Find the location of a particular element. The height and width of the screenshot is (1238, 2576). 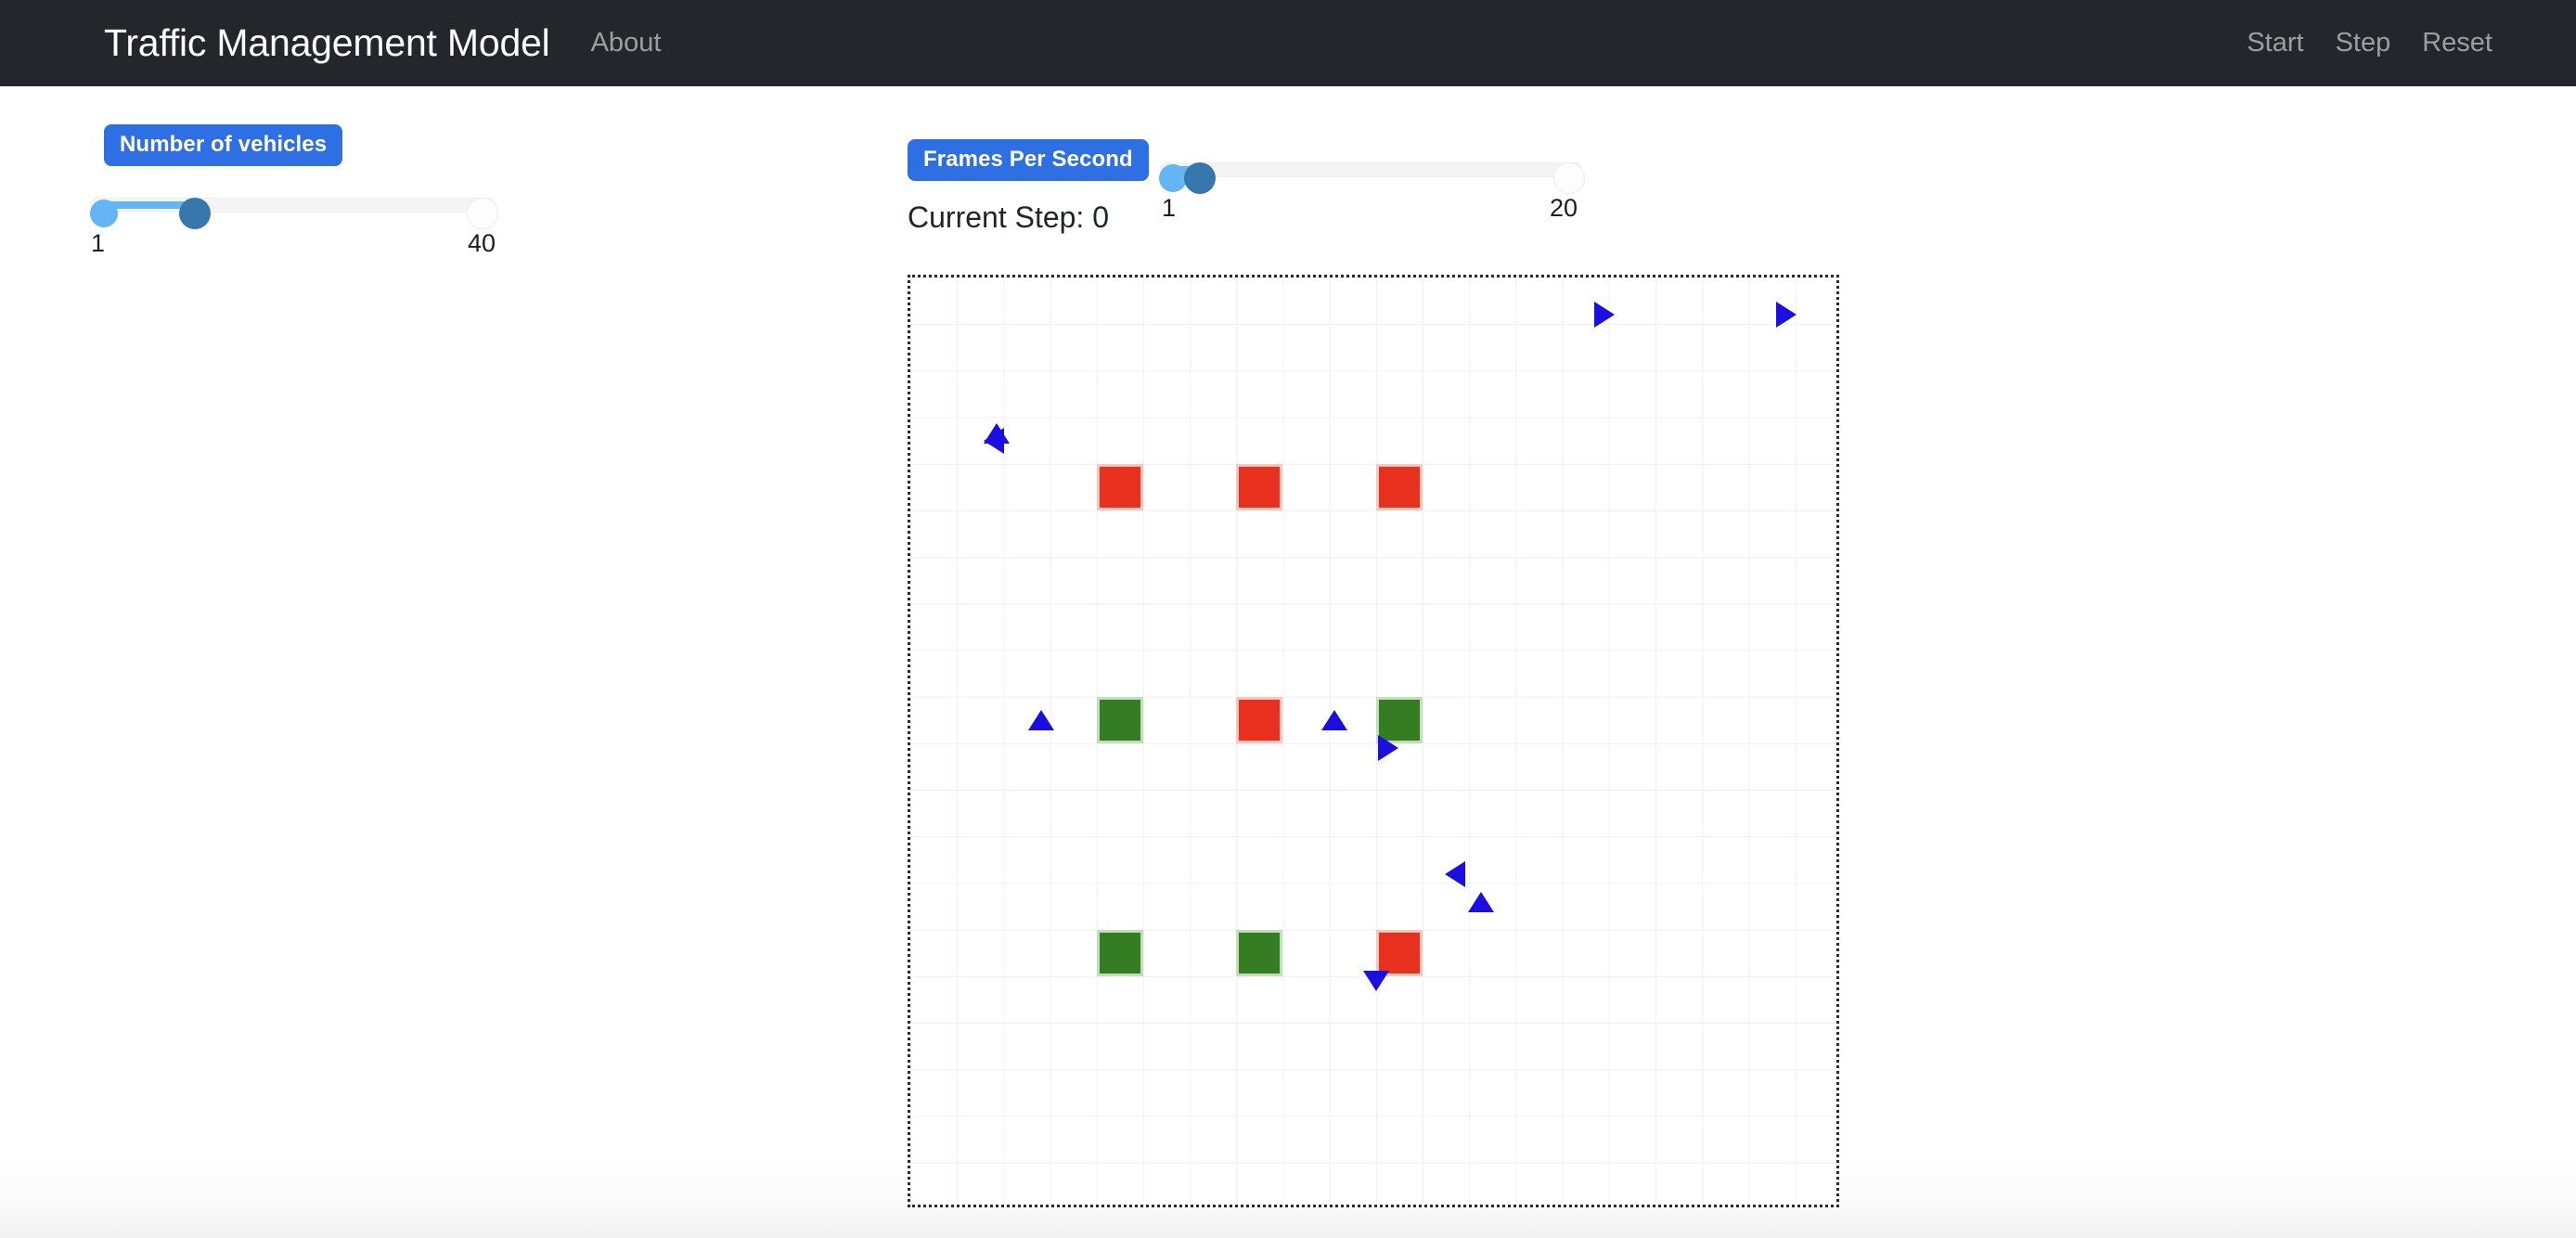

vehicle-down-icon is located at coordinates (1376, 981).